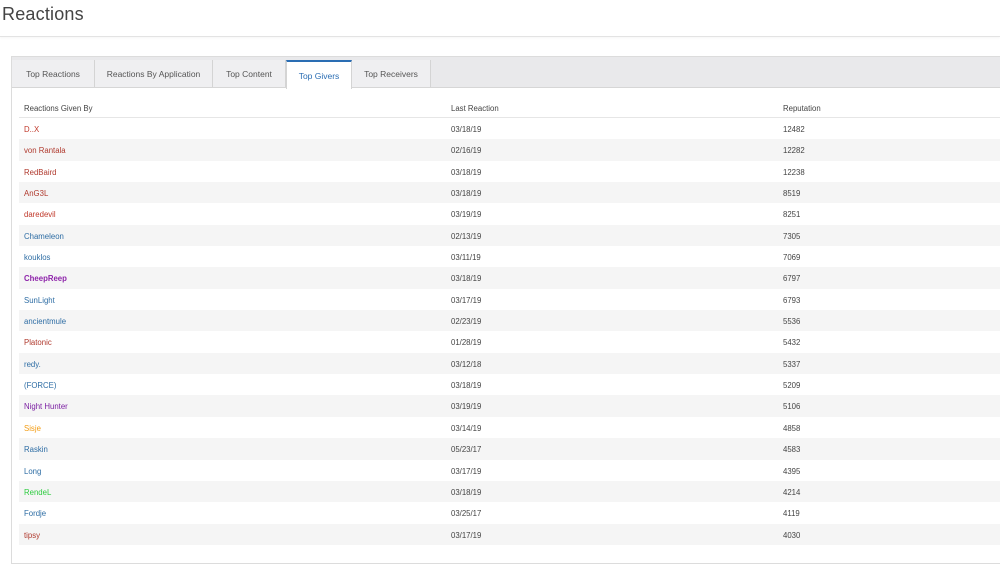 The height and width of the screenshot is (564, 1000). What do you see at coordinates (509, 384) in the screenshot?
I see `table-row: (FORCE) 03/18/19 5209` at bounding box center [509, 384].